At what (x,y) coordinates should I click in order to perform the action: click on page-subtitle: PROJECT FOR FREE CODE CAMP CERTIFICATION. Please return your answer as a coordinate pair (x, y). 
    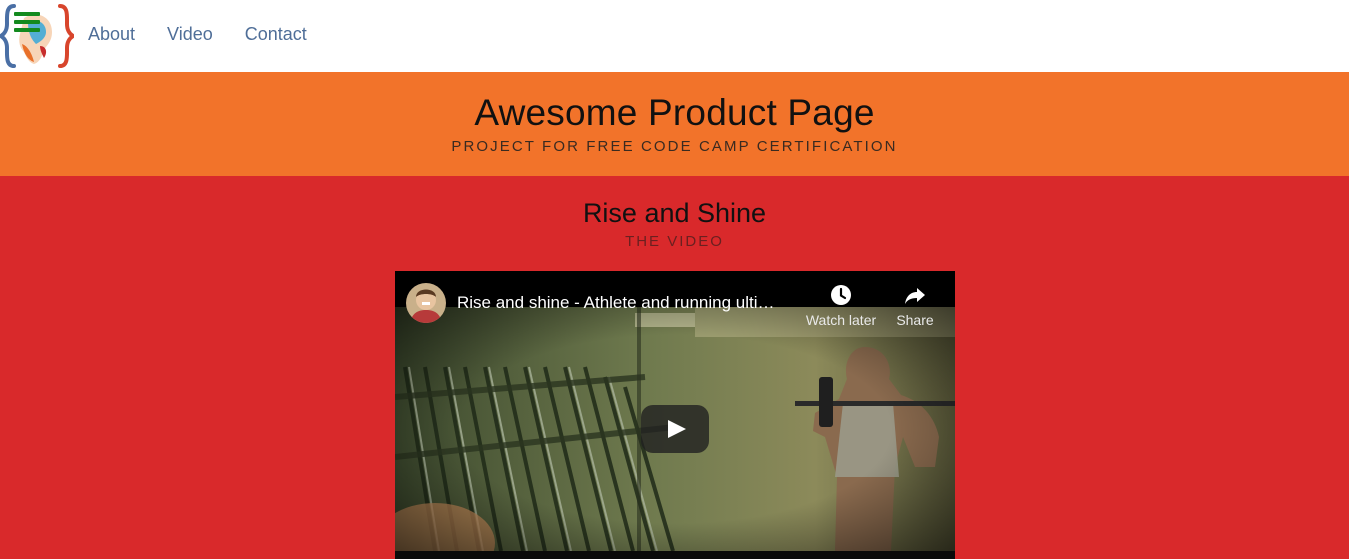
    Looking at the image, I should click on (674, 146).